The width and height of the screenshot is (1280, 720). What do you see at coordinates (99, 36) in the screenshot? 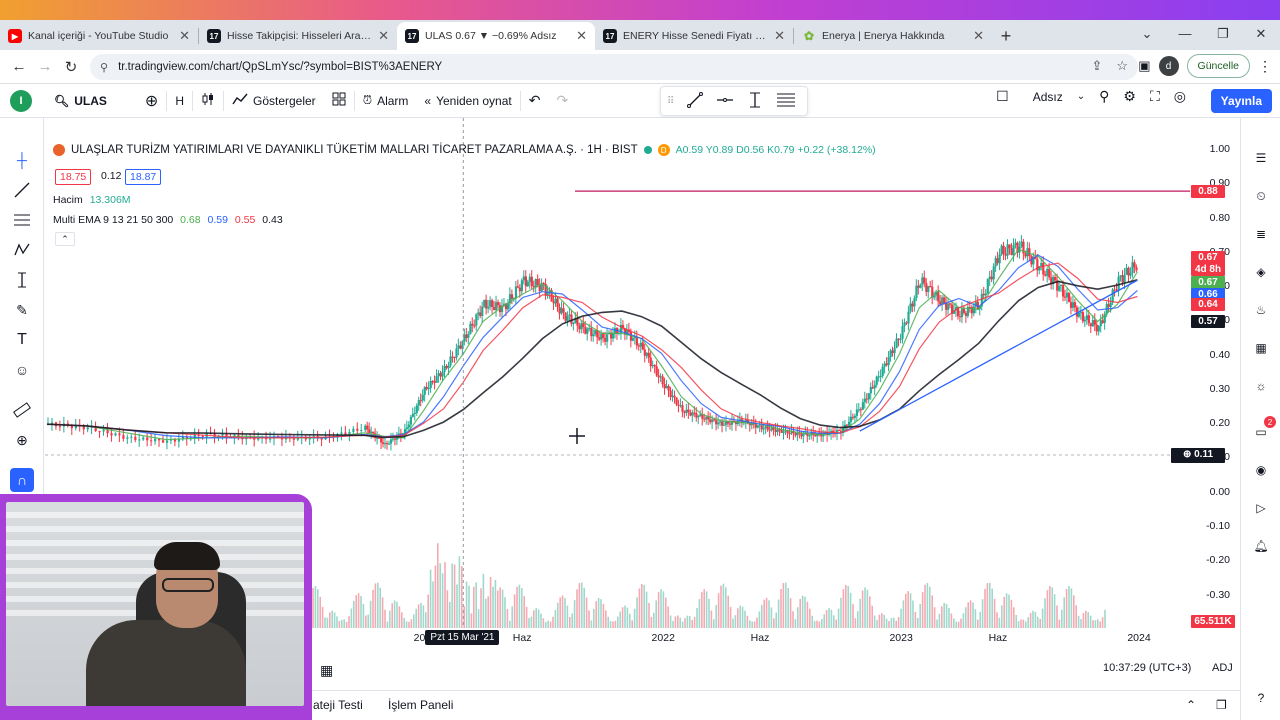
I see `tab-youtube-studio: ▶ Kanal içeriği - YouTube Studio ✕` at bounding box center [99, 36].